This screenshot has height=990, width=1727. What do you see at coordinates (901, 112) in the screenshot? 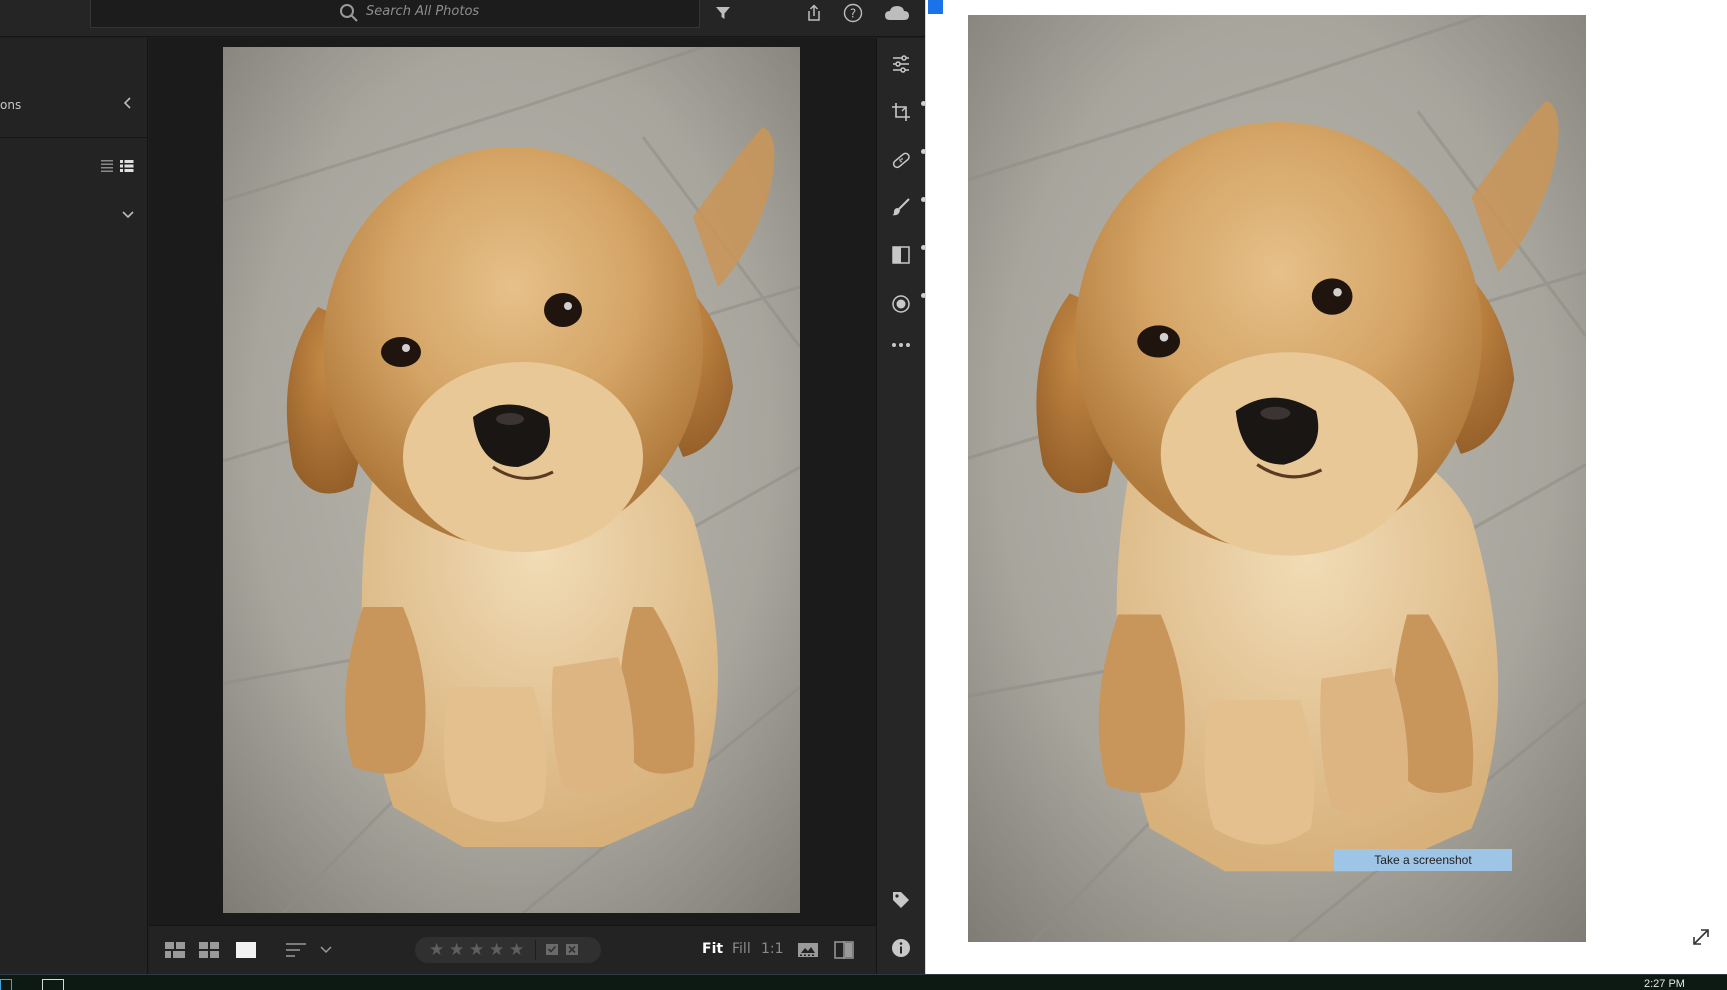
I see `crop-icon` at bounding box center [901, 112].